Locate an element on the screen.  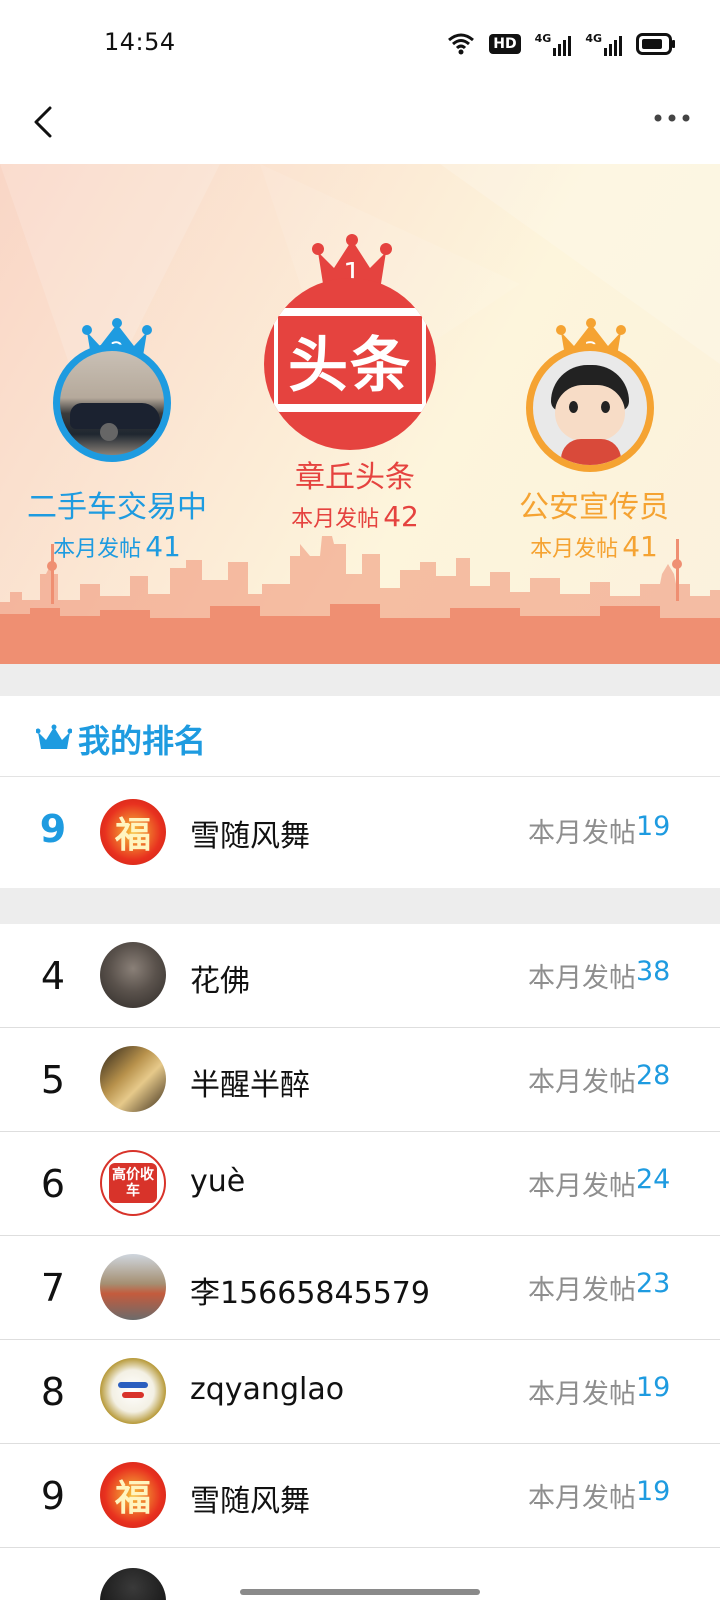
my-rank-number: 9 is located at coordinates (53, 829).